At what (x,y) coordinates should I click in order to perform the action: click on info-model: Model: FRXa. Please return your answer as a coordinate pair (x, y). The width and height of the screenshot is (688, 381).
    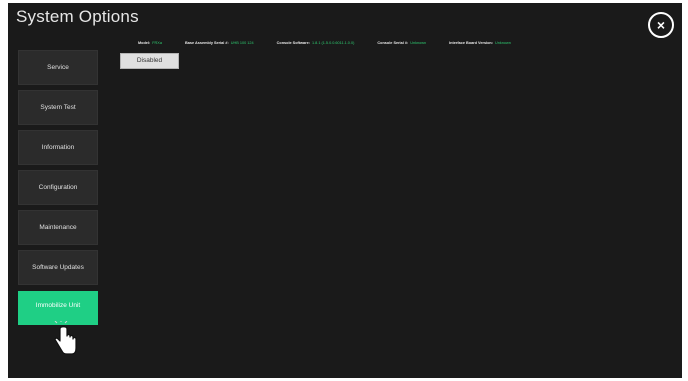
    Looking at the image, I should click on (150, 43).